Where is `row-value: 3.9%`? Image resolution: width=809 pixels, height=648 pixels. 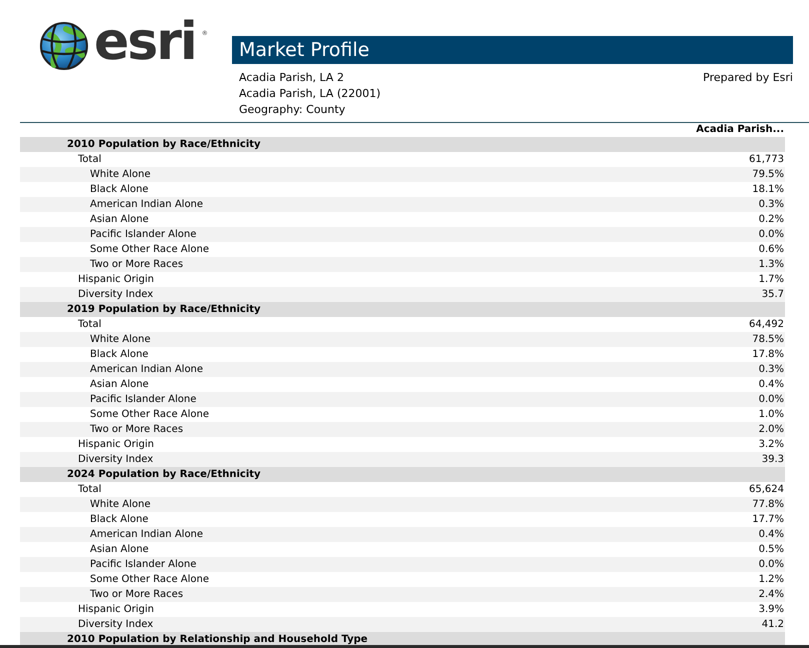 row-value: 3.9% is located at coordinates (771, 610).